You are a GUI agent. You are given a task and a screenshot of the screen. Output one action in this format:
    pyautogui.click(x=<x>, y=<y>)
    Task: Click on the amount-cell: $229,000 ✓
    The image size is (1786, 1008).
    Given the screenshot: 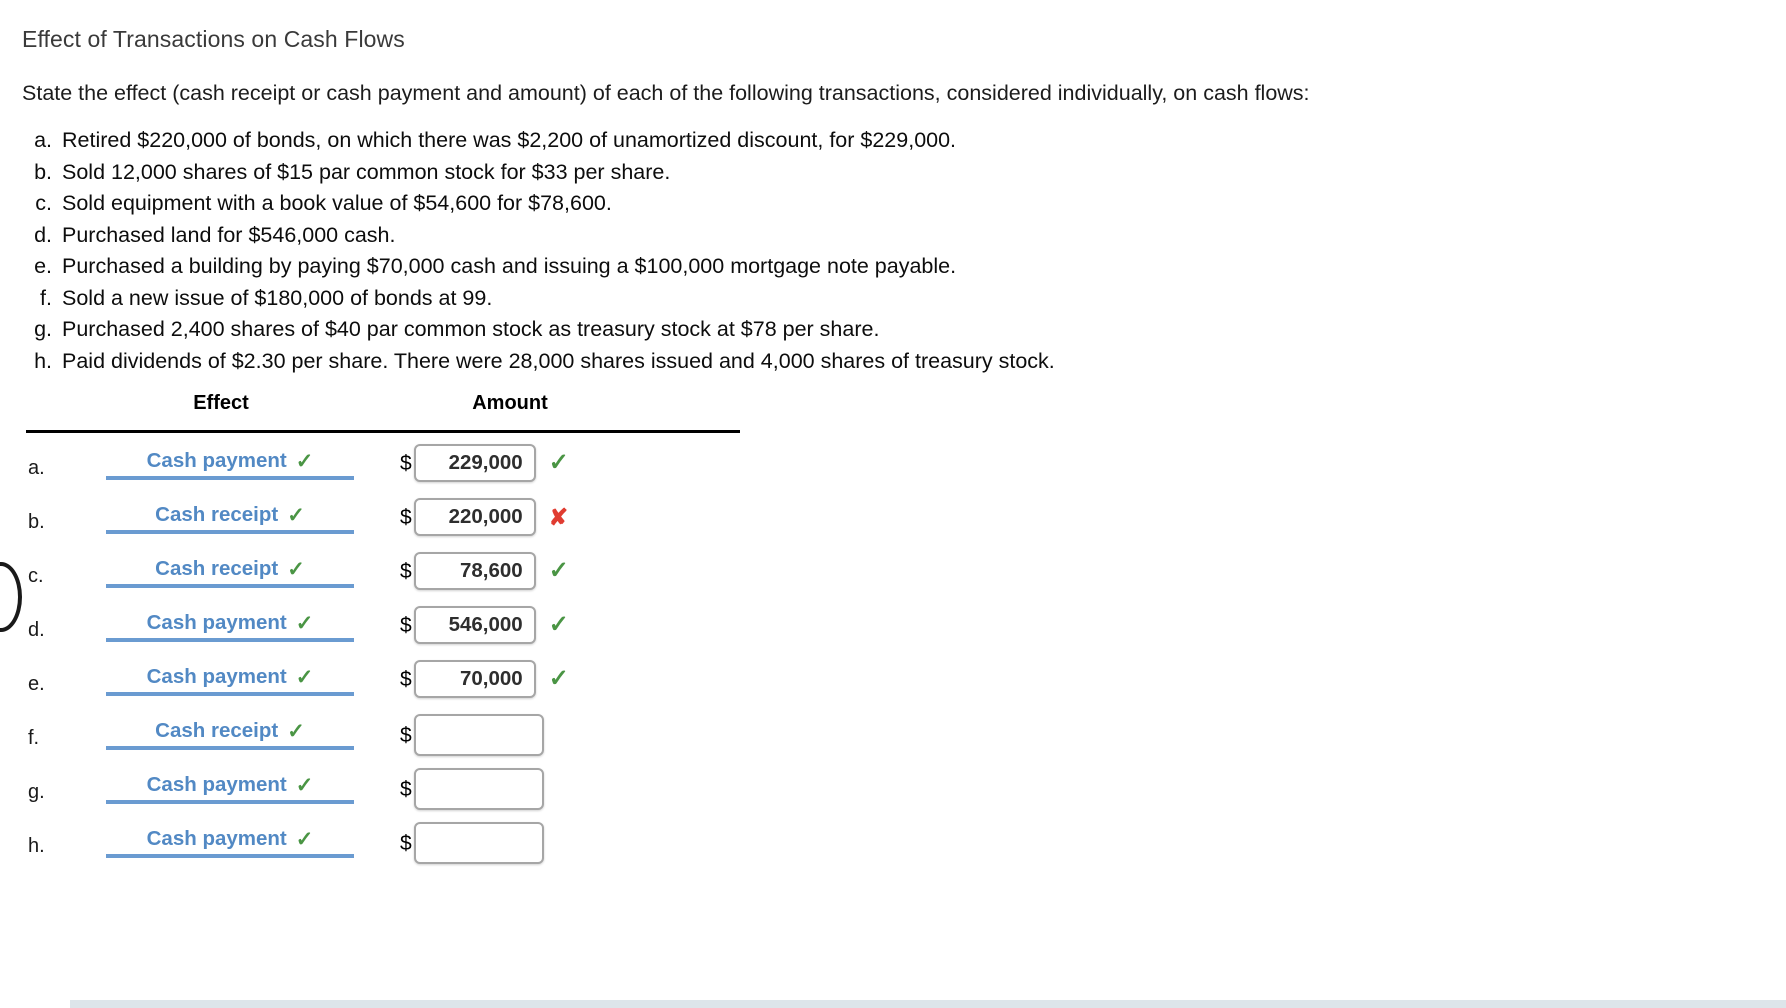 What is the action you would take?
    pyautogui.click(x=484, y=463)
    